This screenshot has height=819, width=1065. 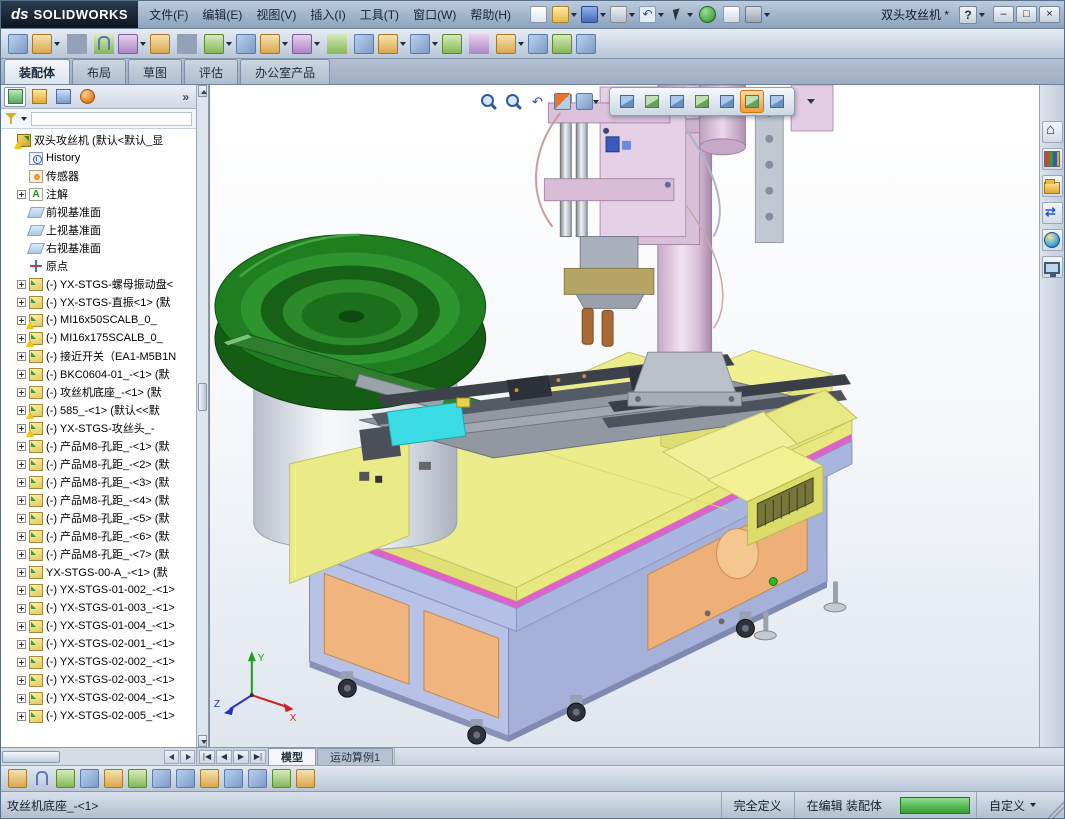 I want to click on scroll-down-button, so click(x=202, y=741).